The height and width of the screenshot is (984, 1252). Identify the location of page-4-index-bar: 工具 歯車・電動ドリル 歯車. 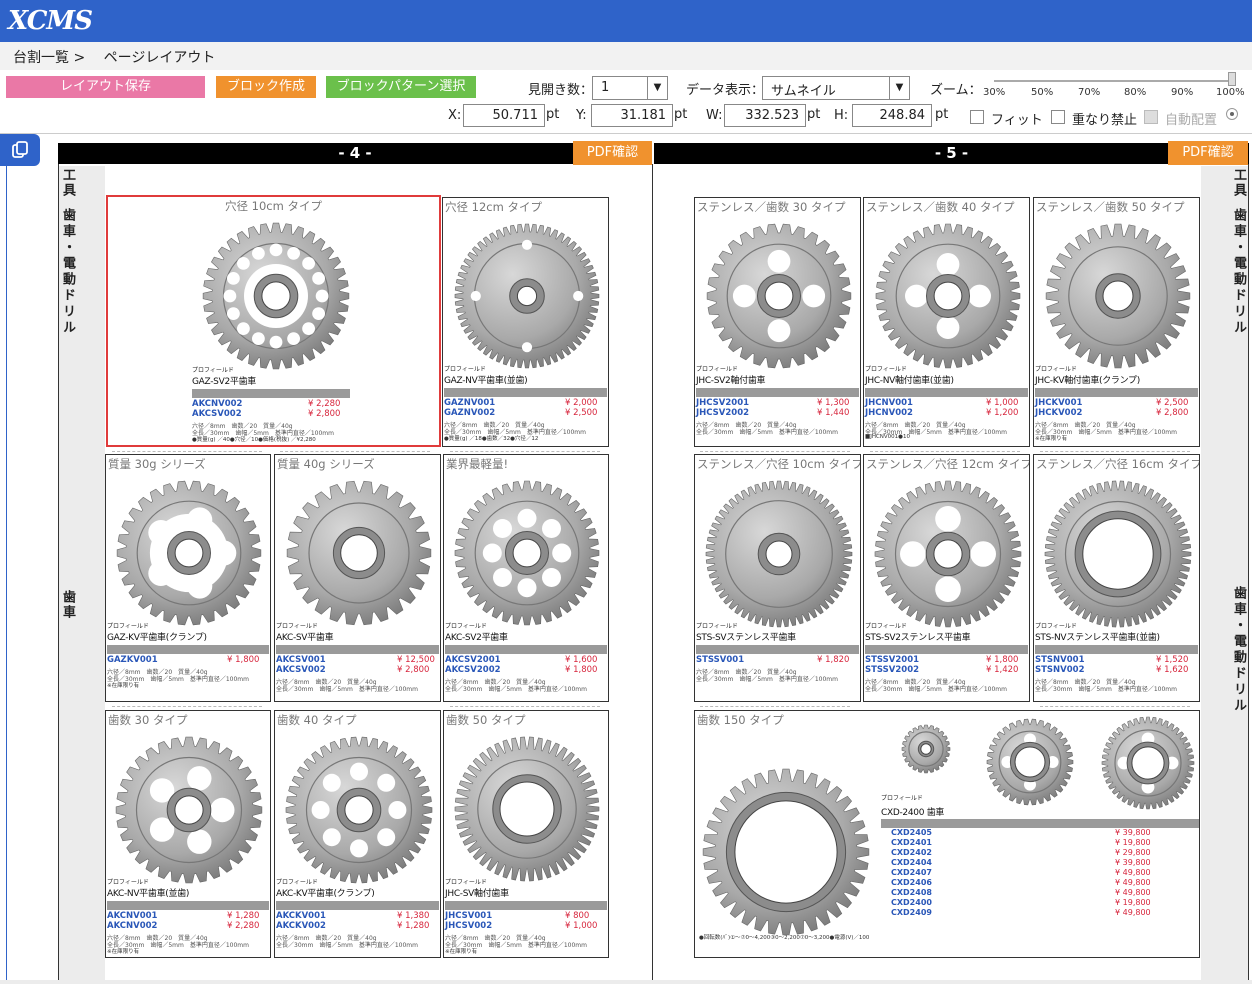
(82, 575).